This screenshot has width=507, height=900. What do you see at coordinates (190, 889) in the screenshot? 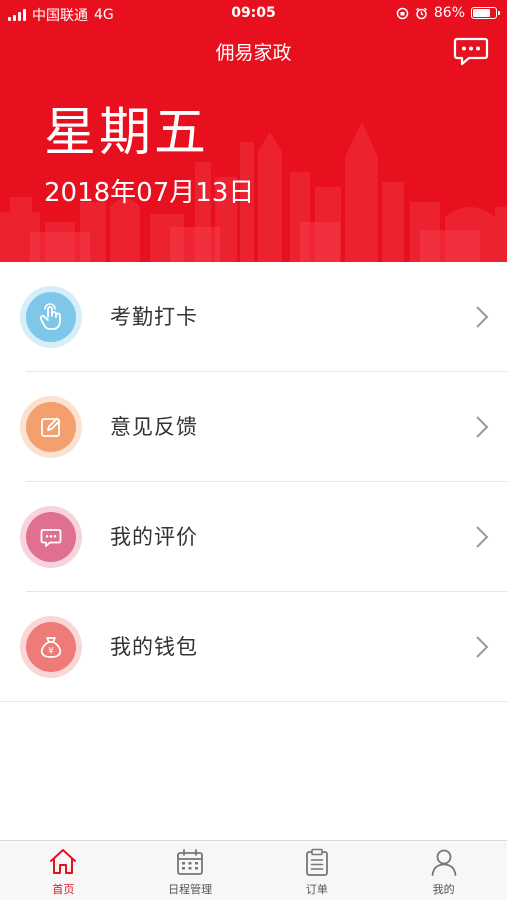
I see `tab-label: 日程管理` at bounding box center [190, 889].